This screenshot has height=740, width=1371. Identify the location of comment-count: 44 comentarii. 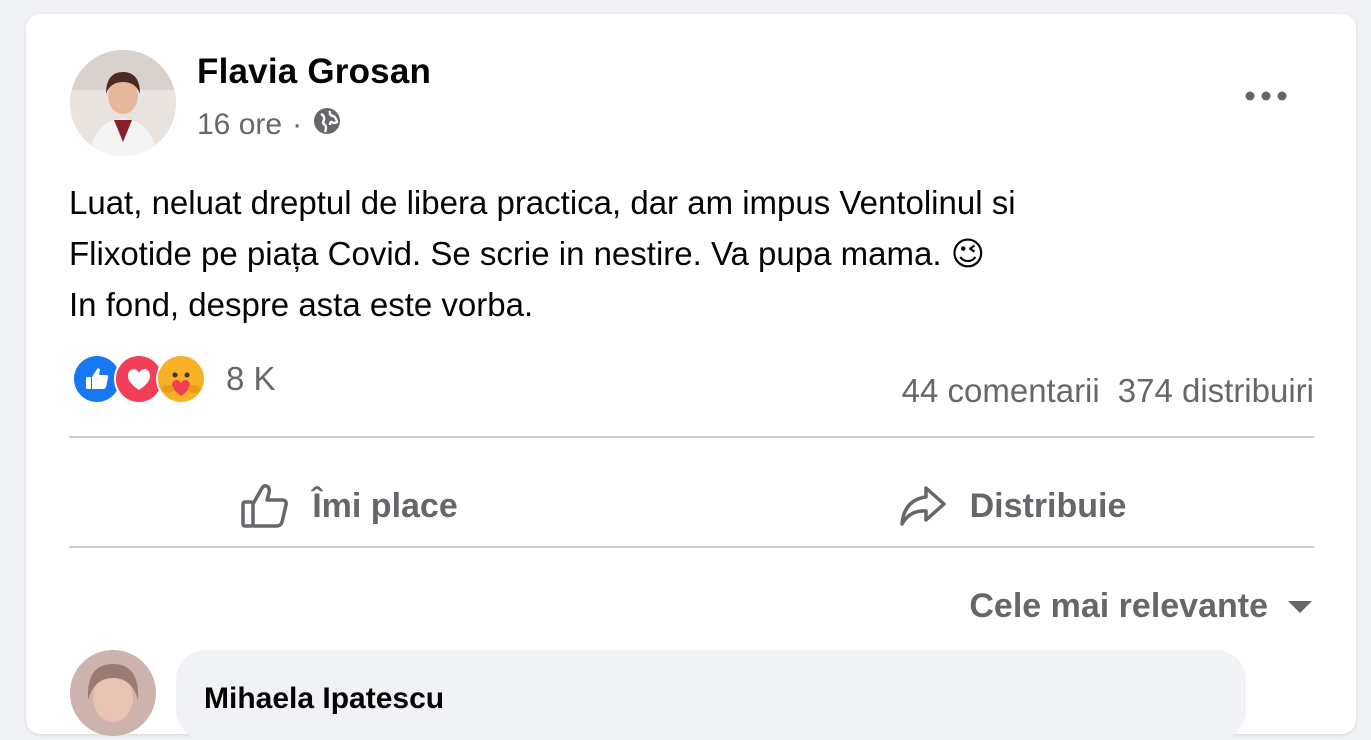
(1001, 391).